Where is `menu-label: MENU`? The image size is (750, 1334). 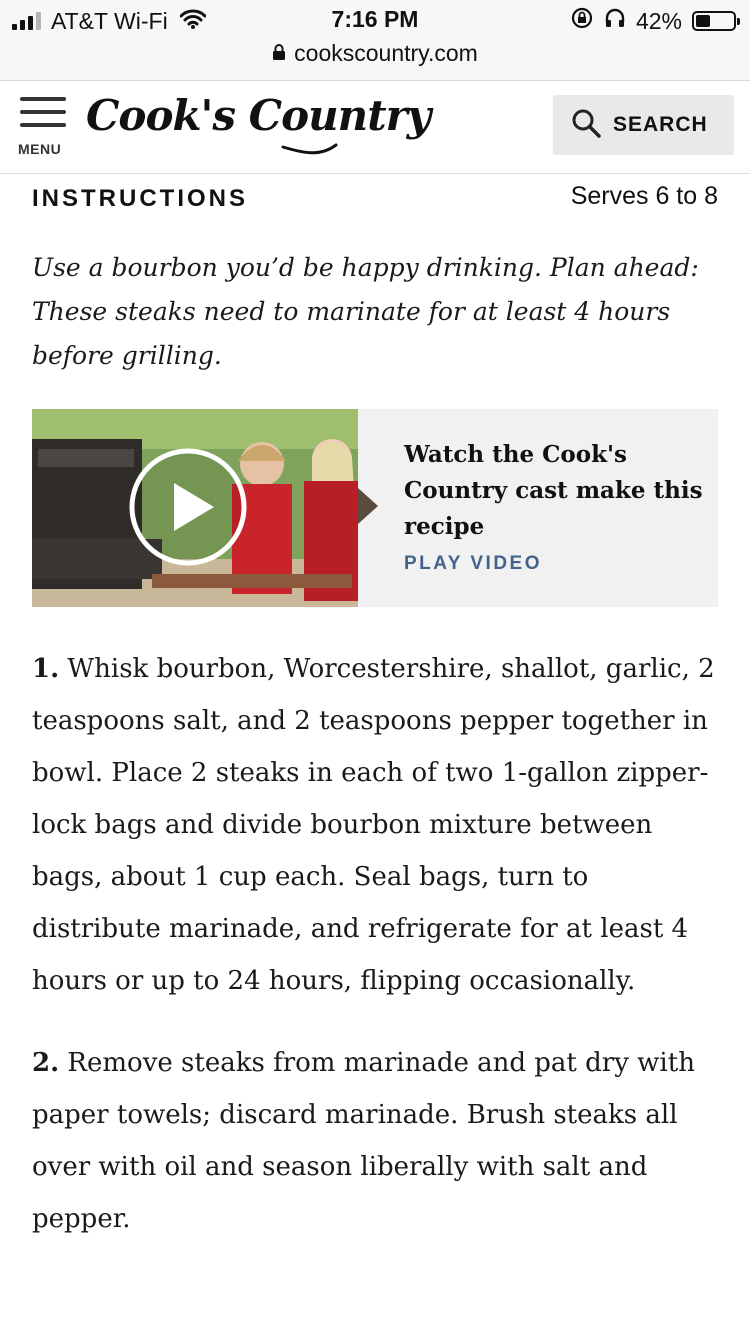
menu-label: MENU is located at coordinates (40, 149).